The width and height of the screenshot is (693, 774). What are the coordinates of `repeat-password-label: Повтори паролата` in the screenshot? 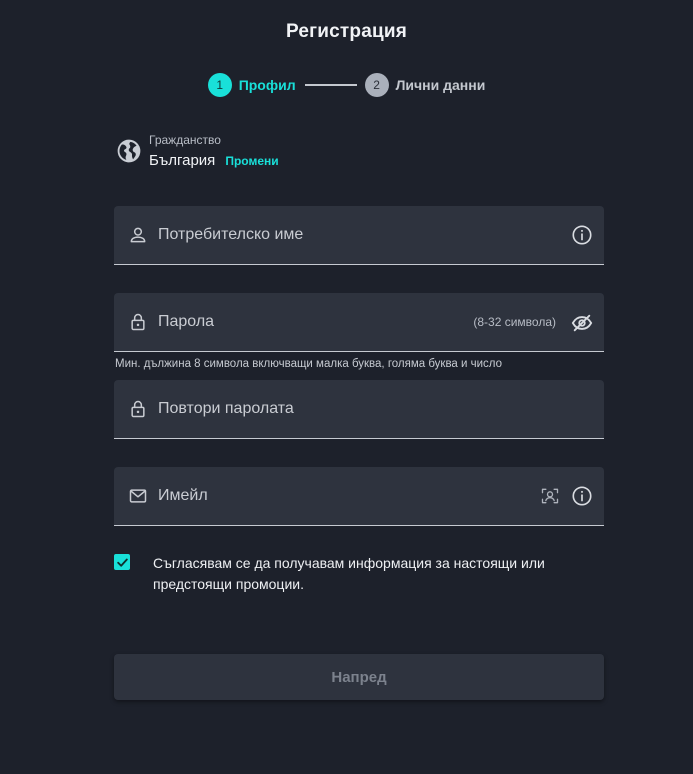 It's located at (226, 408).